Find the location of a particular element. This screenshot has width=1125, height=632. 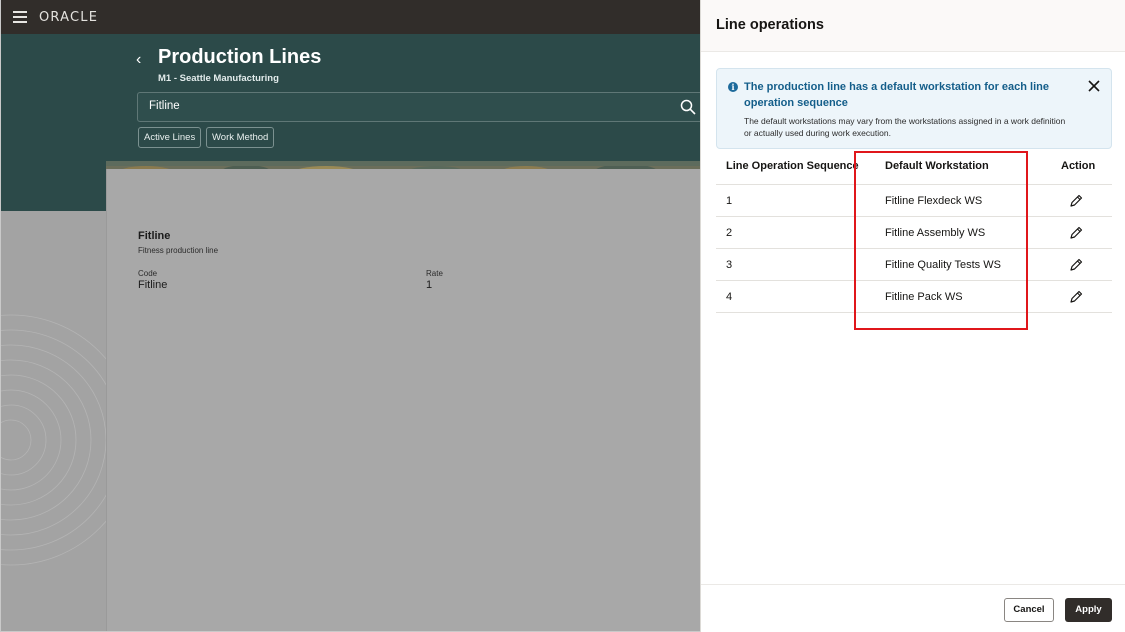

column-header-sequence: Line Operation Sequence is located at coordinates (792, 166).